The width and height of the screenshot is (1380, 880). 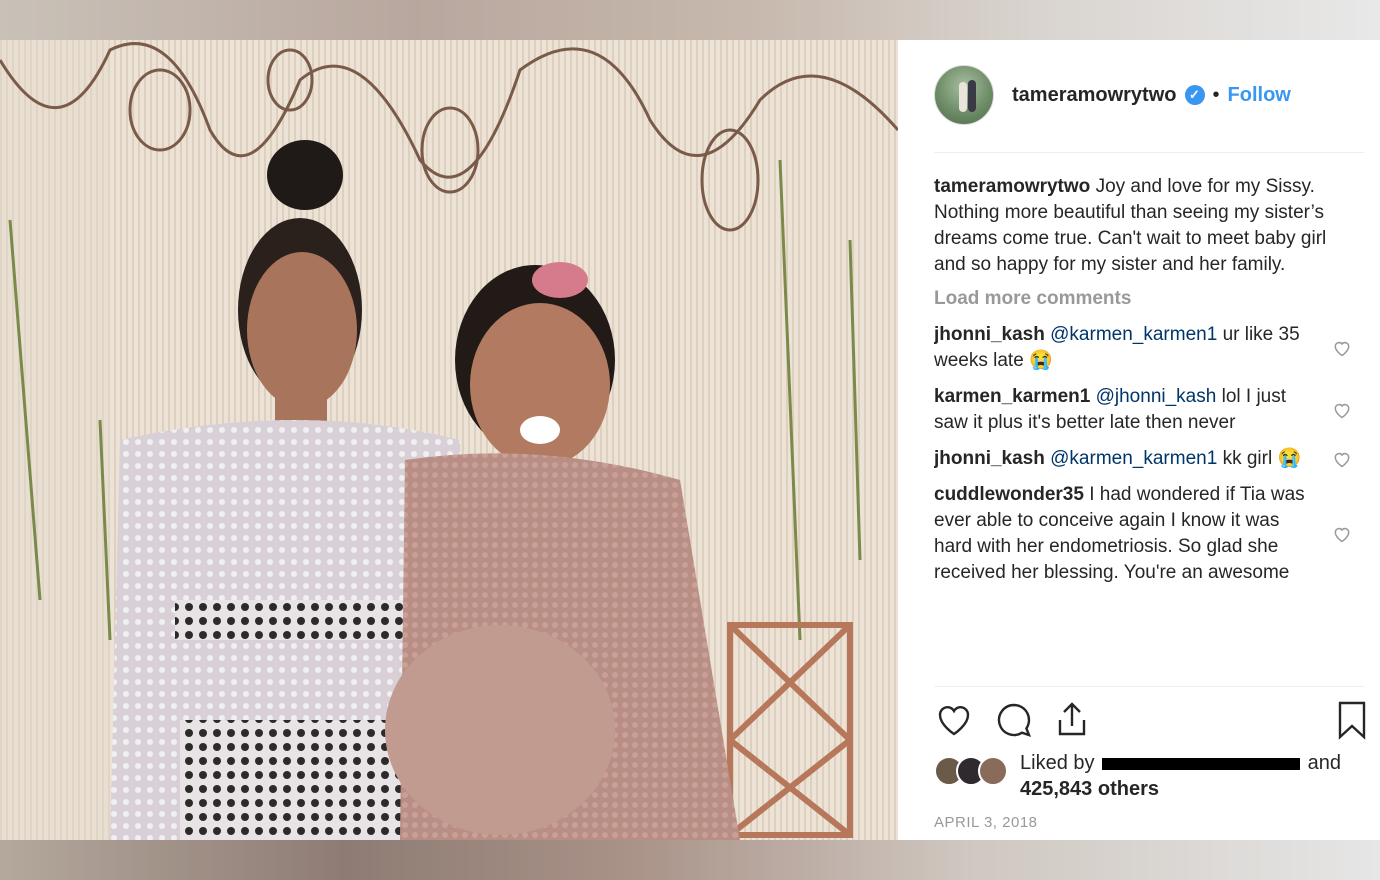 I want to click on liked-by-label: Liked by, so click(x=1057, y=763).